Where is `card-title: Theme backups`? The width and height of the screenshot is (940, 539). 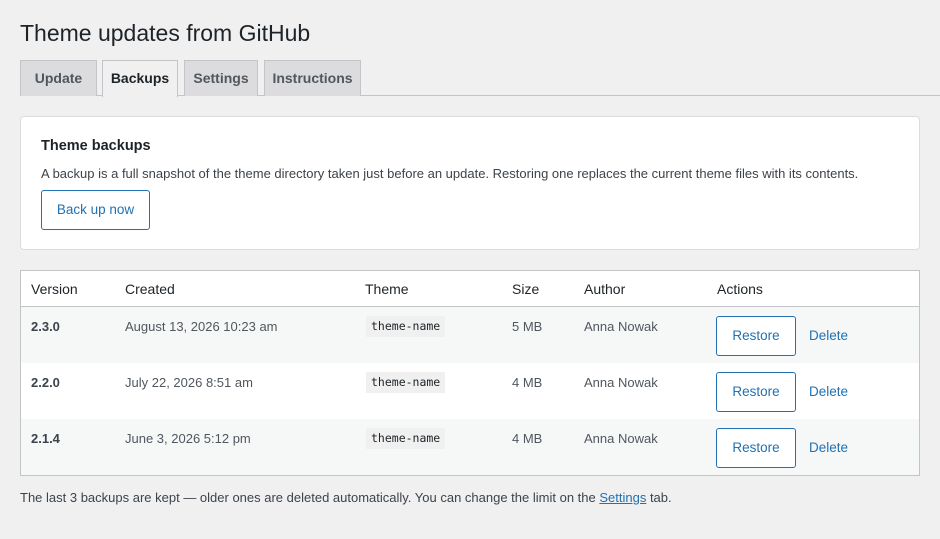
card-title: Theme backups is located at coordinates (96, 146).